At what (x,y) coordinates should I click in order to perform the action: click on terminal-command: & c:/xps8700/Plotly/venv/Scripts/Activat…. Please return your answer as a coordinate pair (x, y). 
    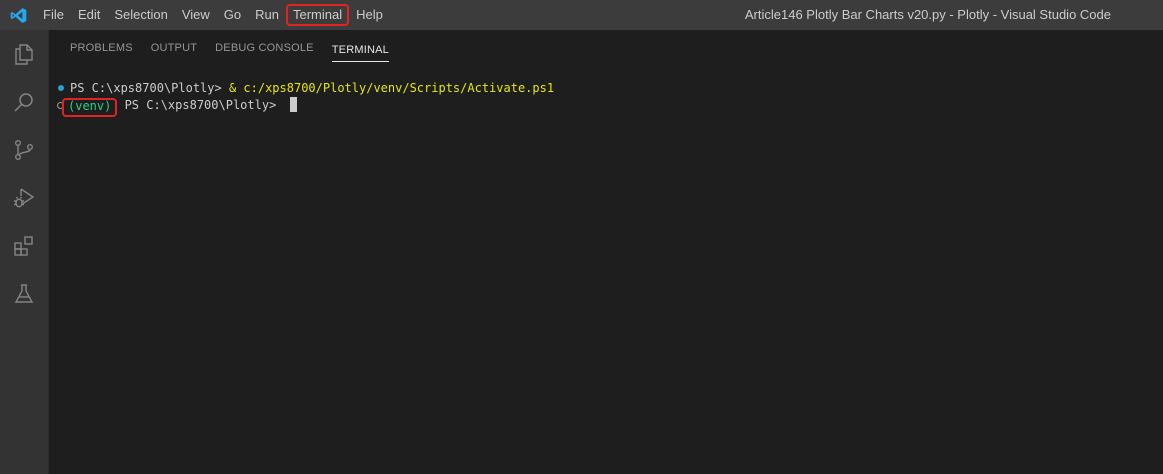
    Looking at the image, I should click on (391, 88).